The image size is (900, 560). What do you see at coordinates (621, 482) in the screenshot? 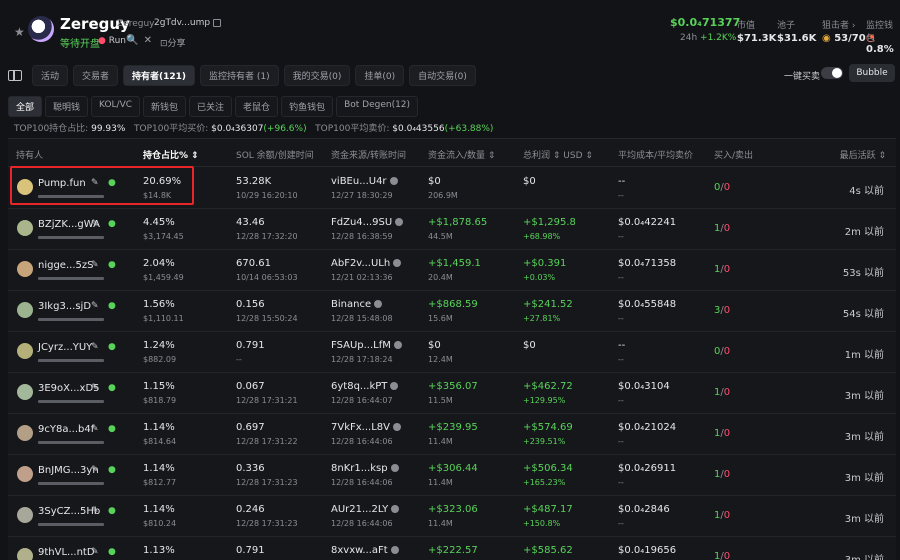
I see `avg-sell: --` at bounding box center [621, 482].